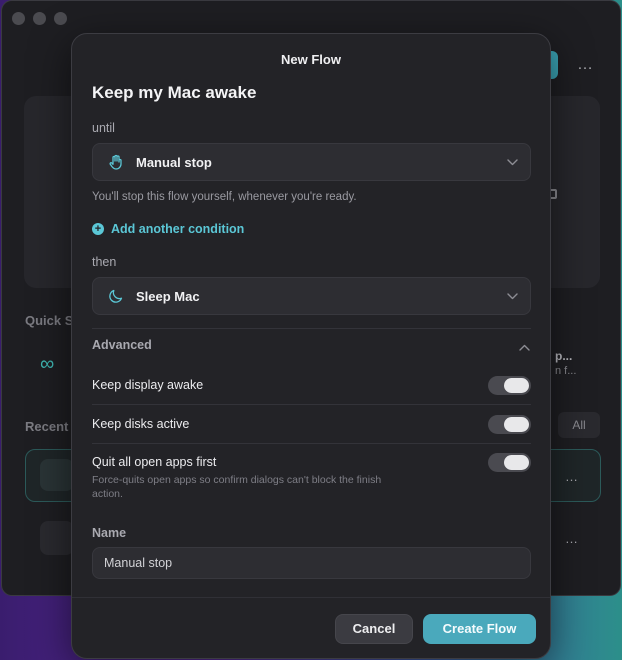 The image size is (622, 660). What do you see at coordinates (174, 92) in the screenshot?
I see `flow-heading: Keep my Mac awake` at bounding box center [174, 92].